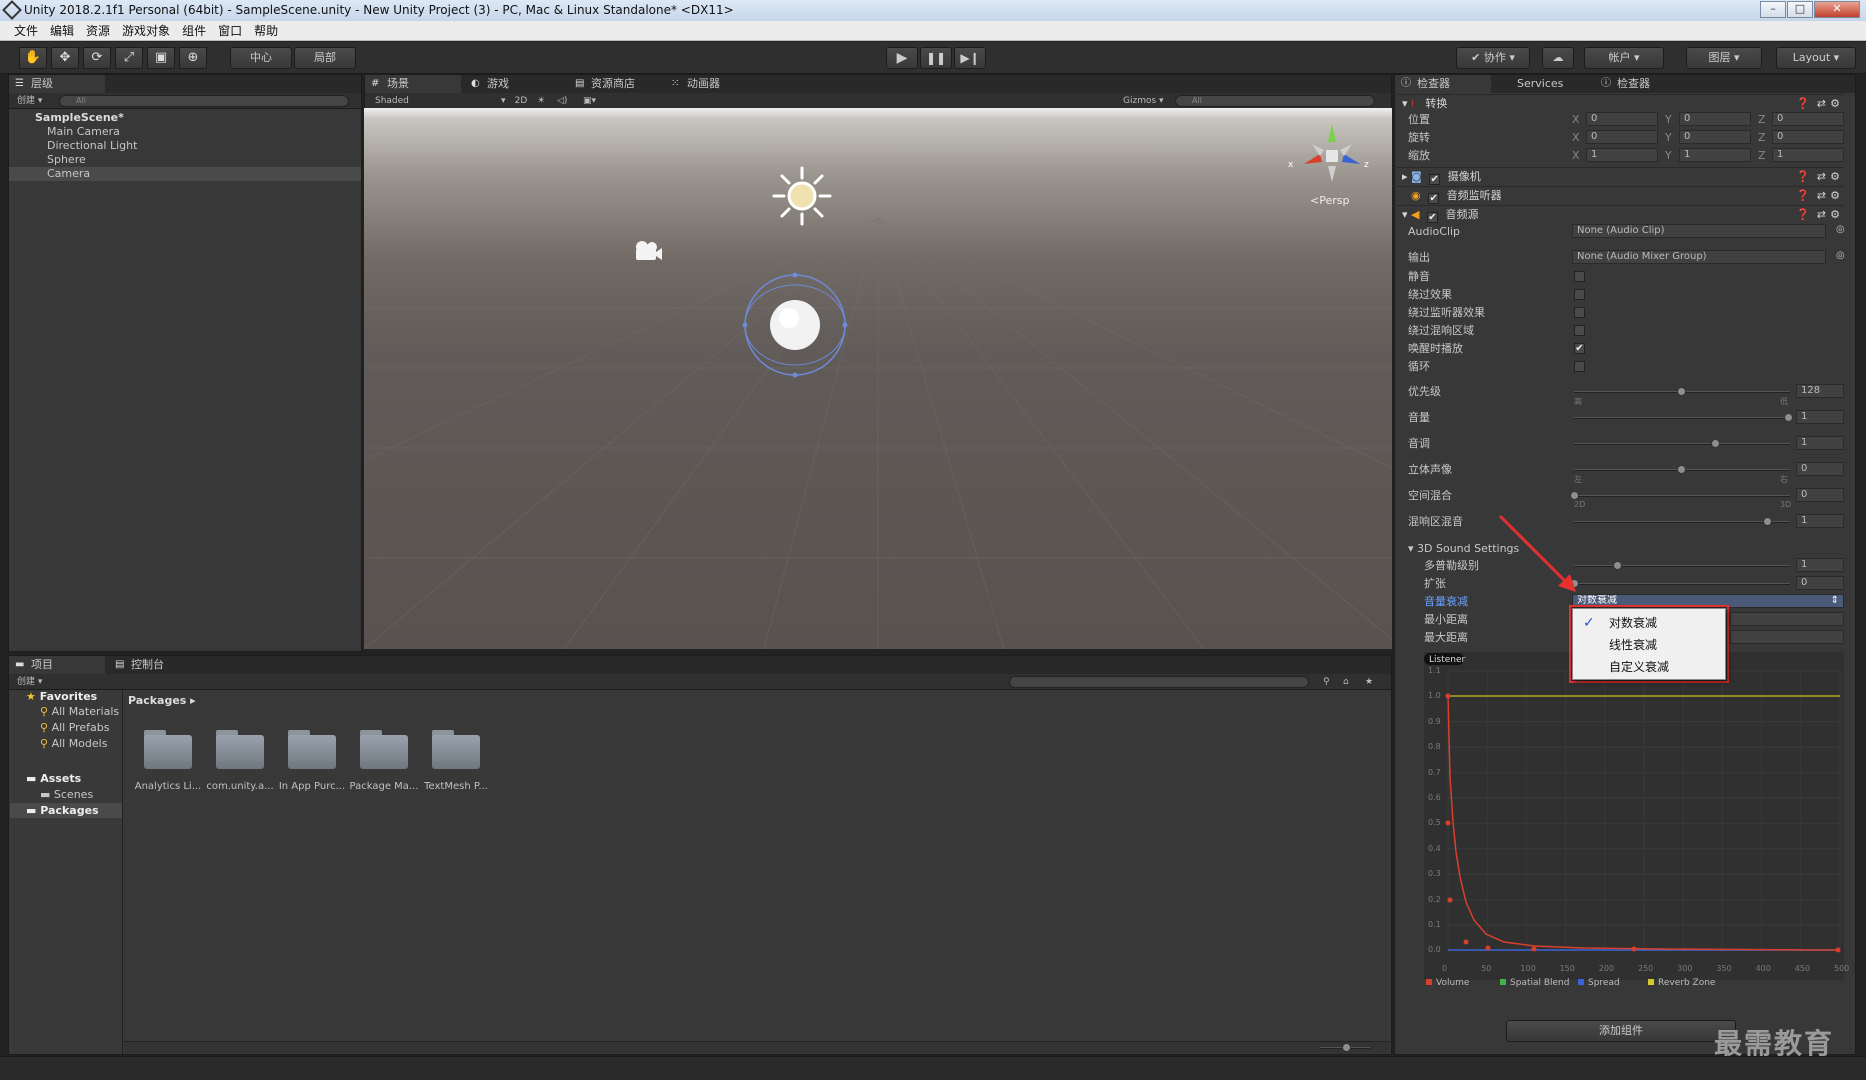 This screenshot has height=1080, width=1866. I want to click on min-distance-field, so click(1787, 619).